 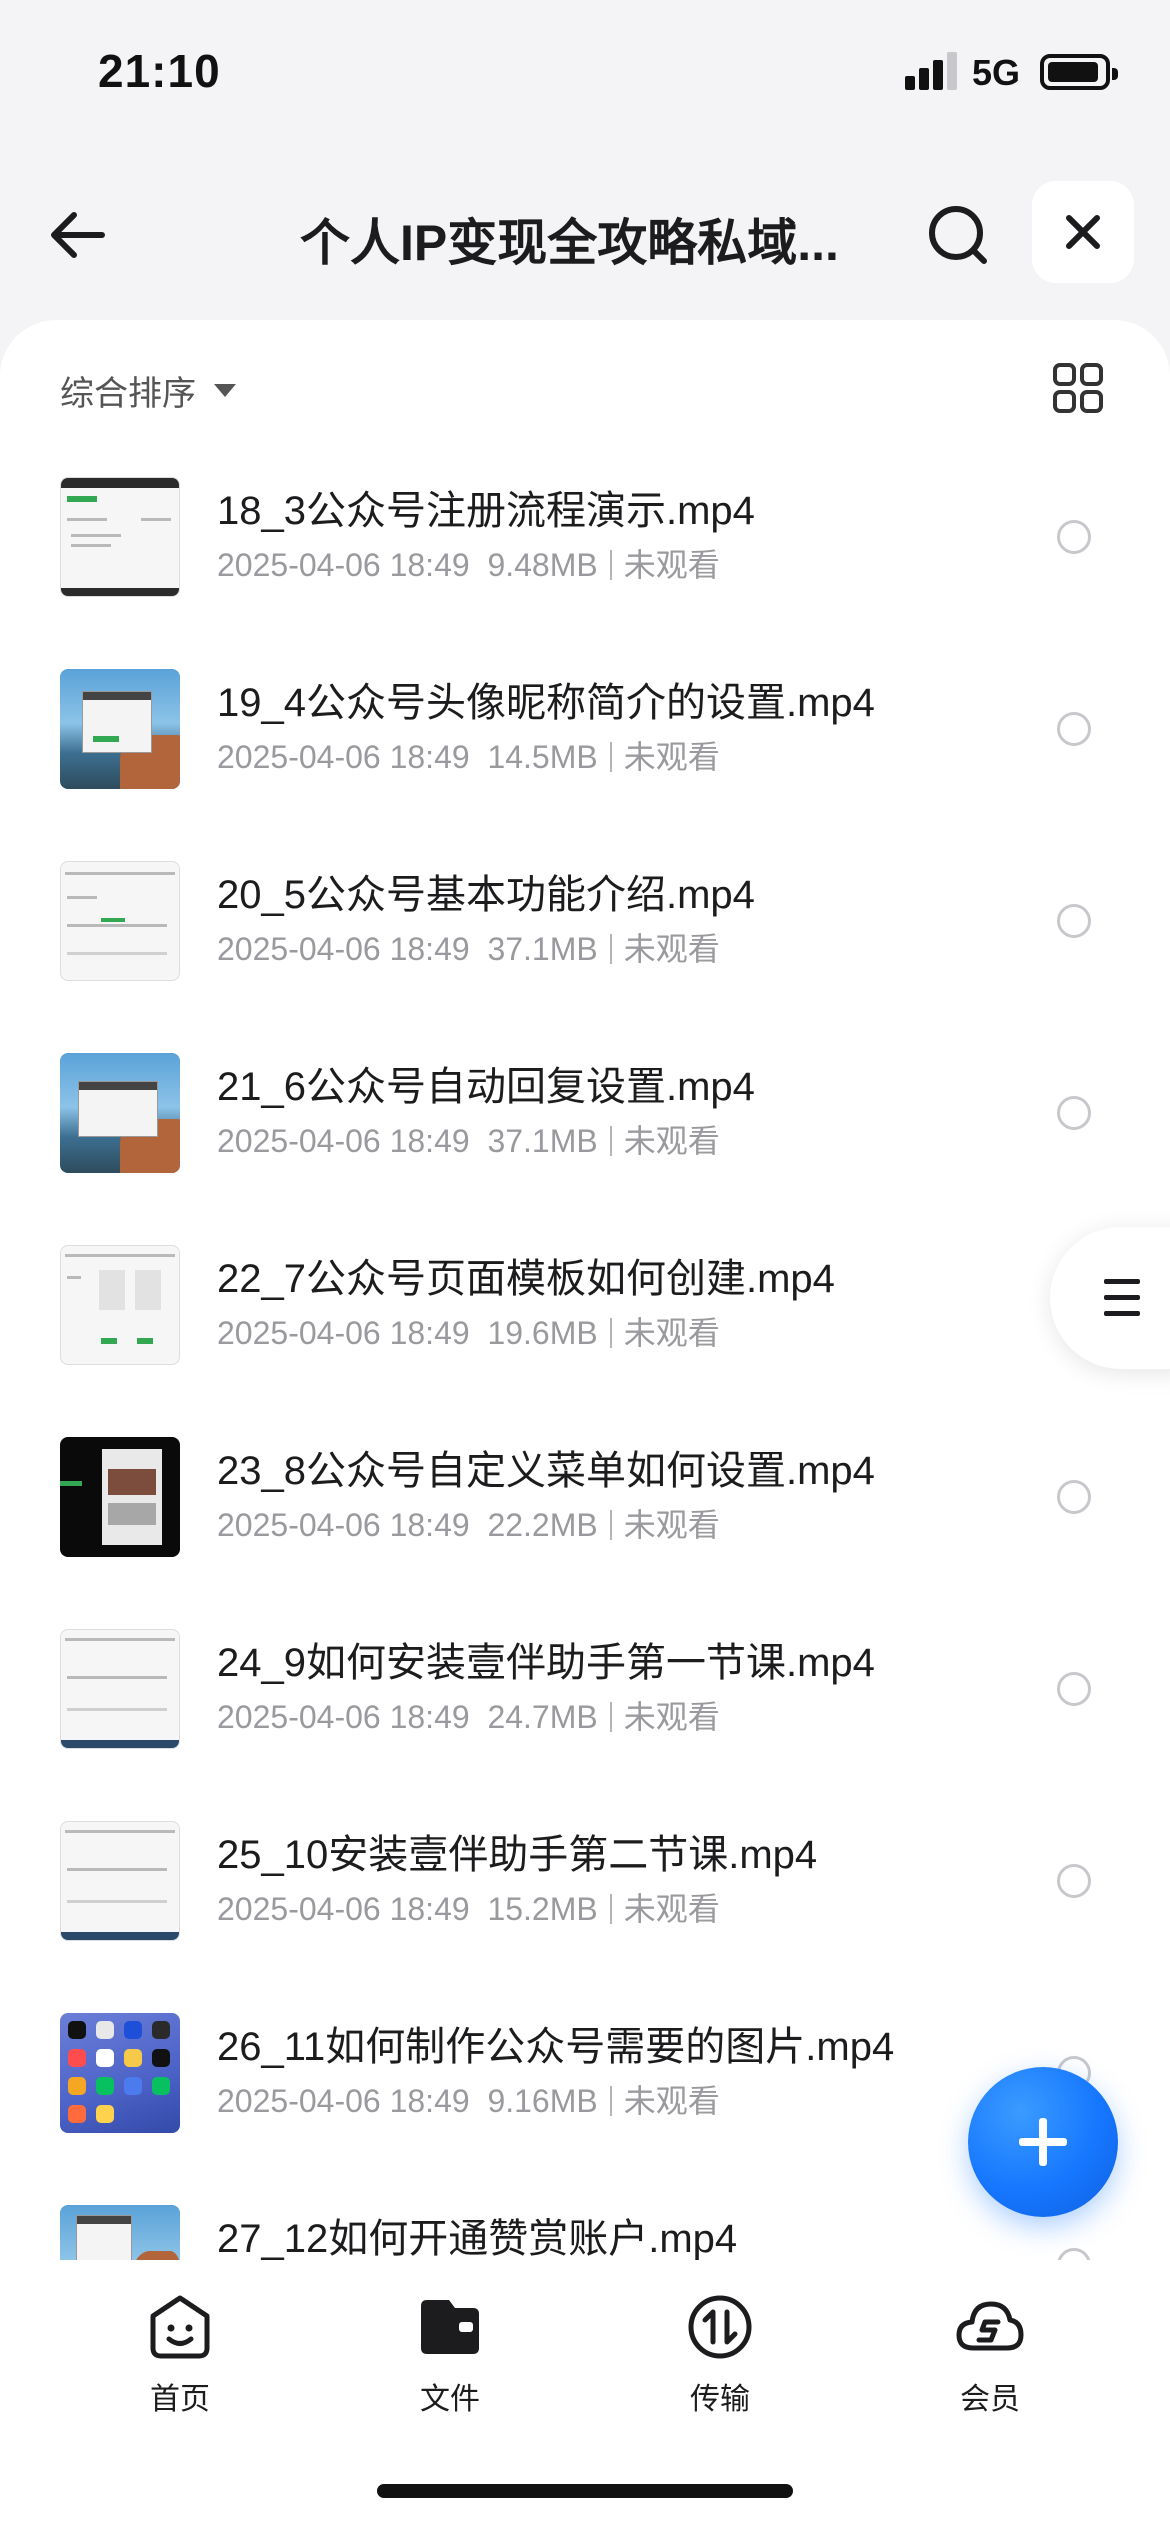 I want to click on close-button, so click(x=1083, y=232).